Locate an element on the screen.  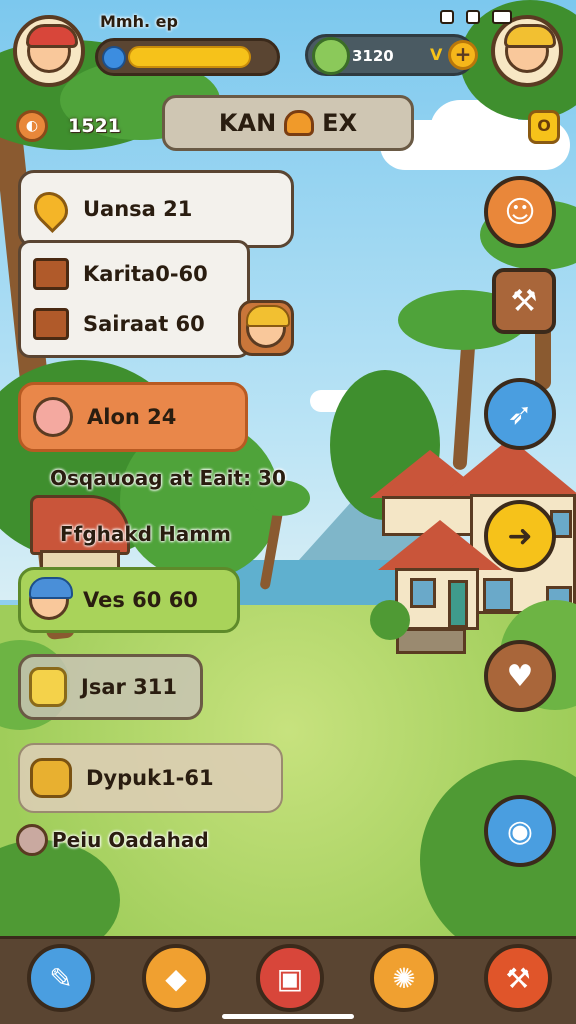
xp-bar-fill is located at coordinates (189, 57).